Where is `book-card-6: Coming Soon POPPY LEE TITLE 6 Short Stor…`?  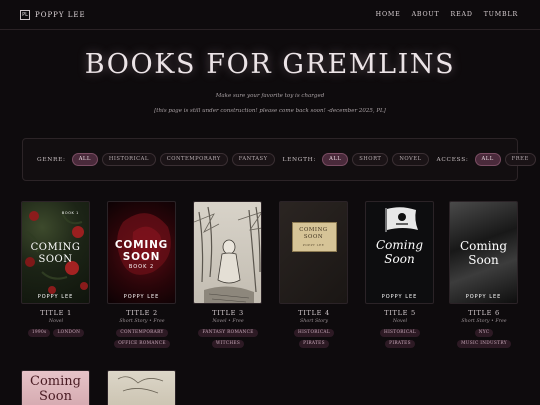
book-card-6: Coming Soon POPPY LEE TITLE 6 Short Stor… is located at coordinates (484, 274).